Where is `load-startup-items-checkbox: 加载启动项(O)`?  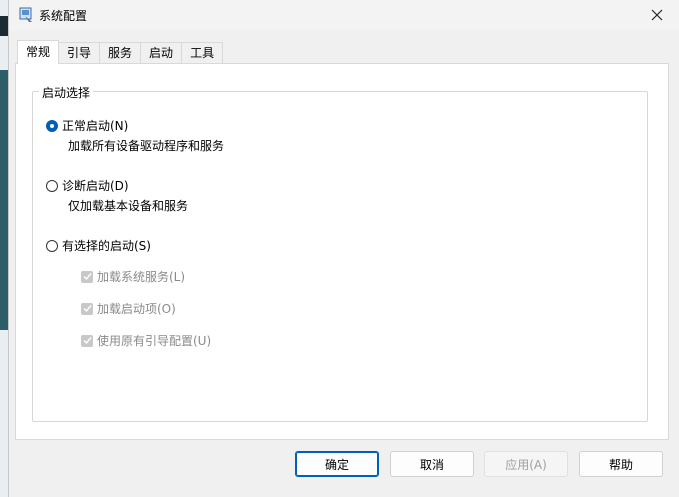
load-startup-items-checkbox: 加载启动项(O) is located at coordinates (128, 308).